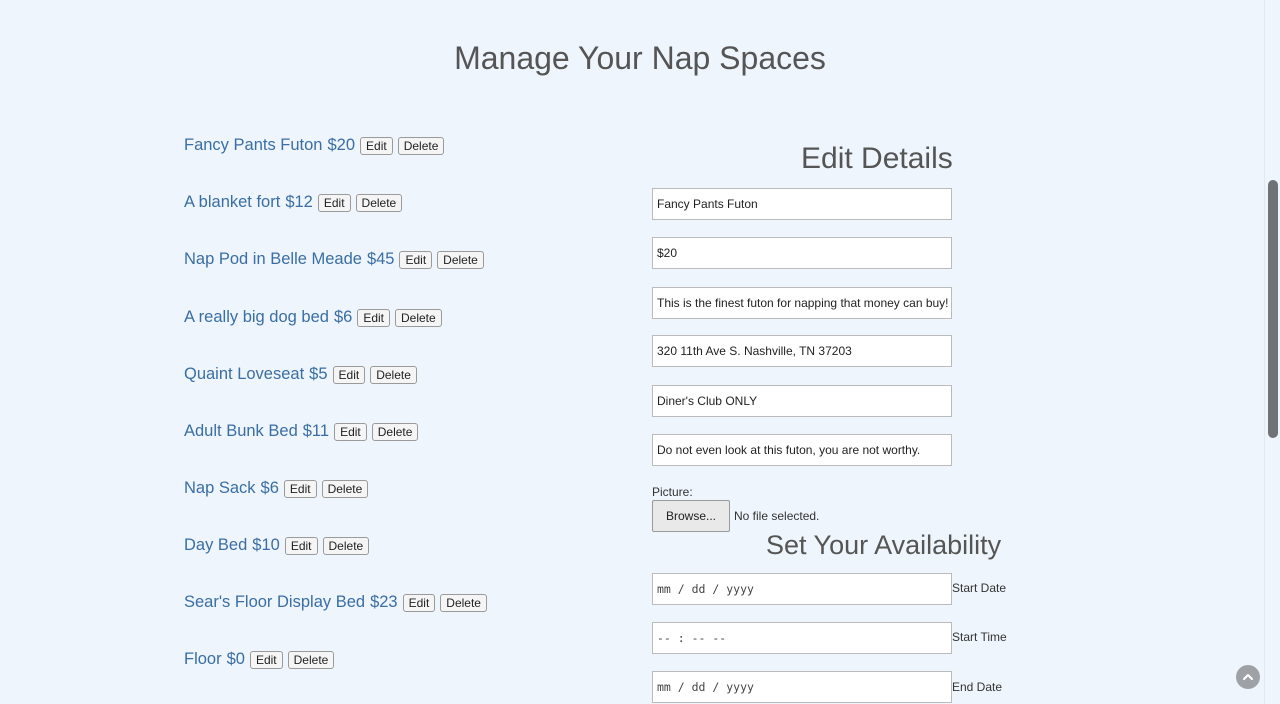  What do you see at coordinates (299, 202) in the screenshot?
I see `listing-price: $12` at bounding box center [299, 202].